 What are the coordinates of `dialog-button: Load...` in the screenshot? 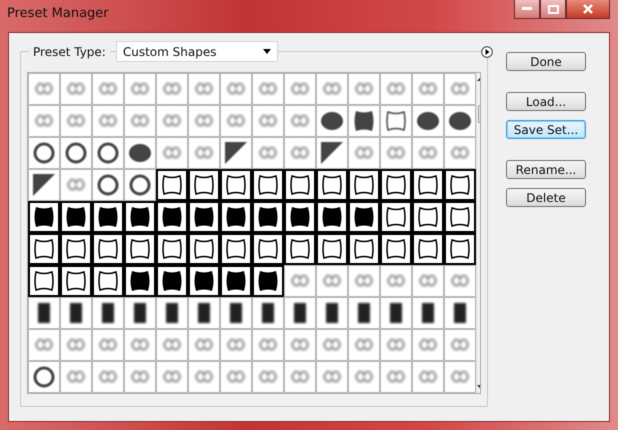 It's located at (546, 101).